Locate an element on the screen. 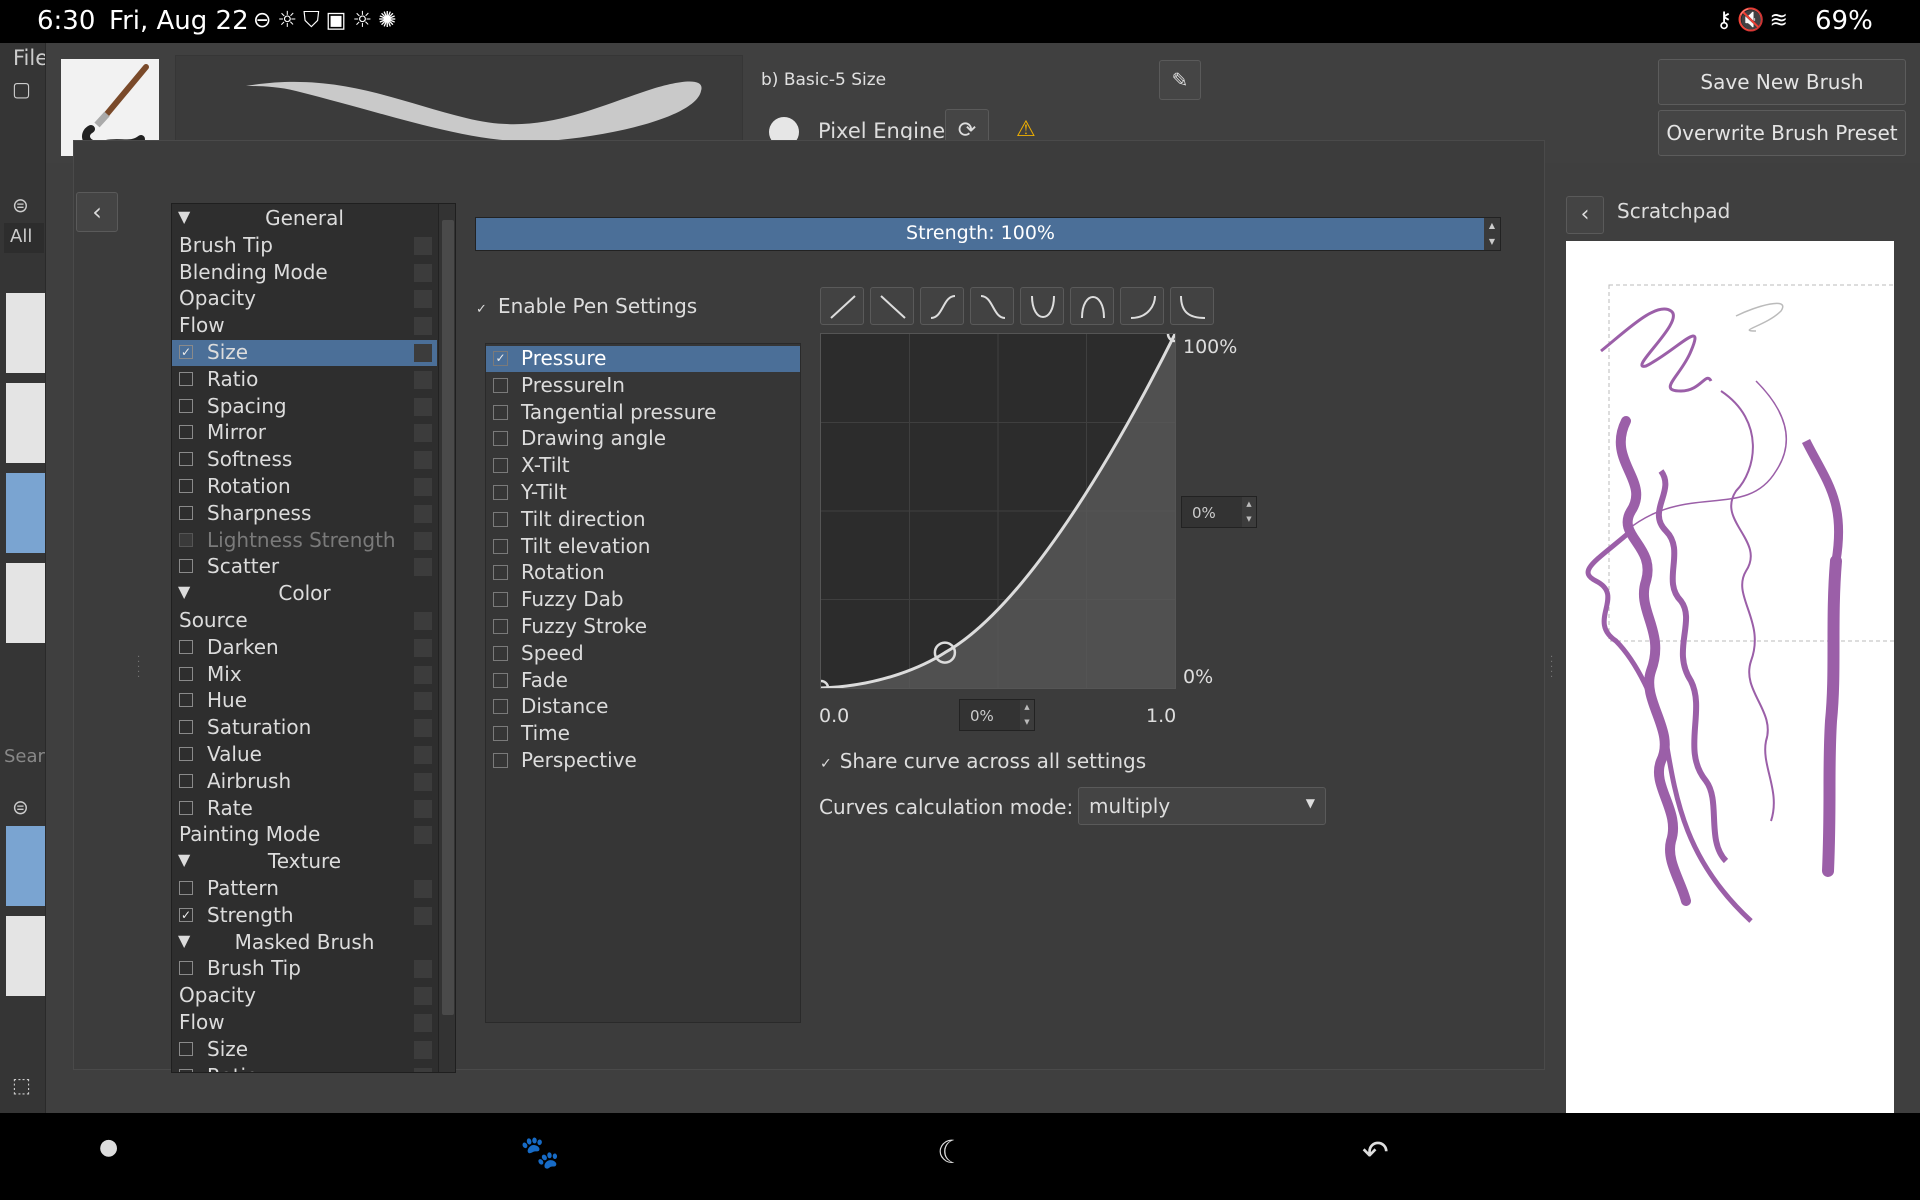 The height and width of the screenshot is (1200, 1920). sensor-item: Tilt direction is located at coordinates (643, 520).